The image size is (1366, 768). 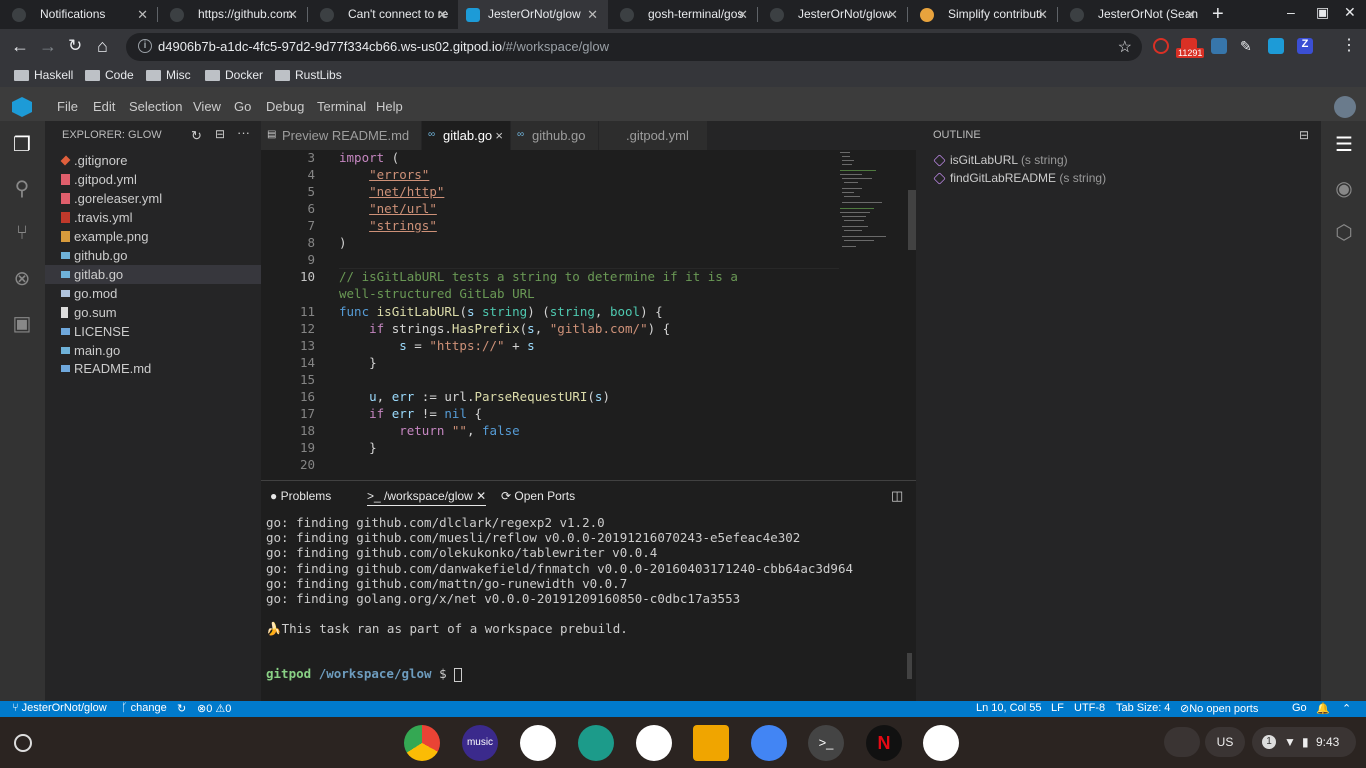 I want to click on file-goreleaser-yml: .goreleaser.yml, so click(x=153, y=198).